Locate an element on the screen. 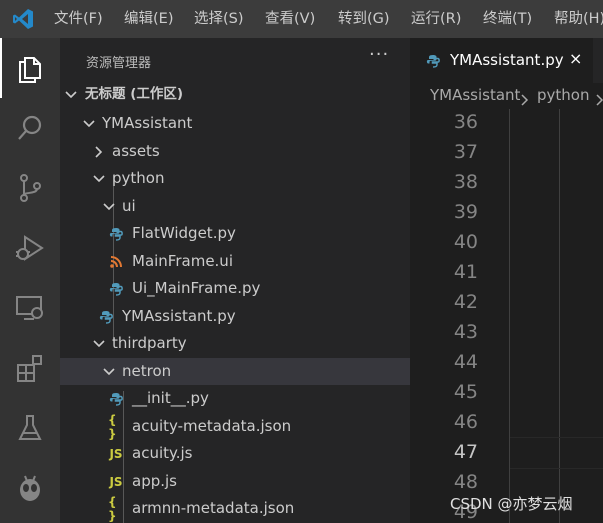 Image resolution: width=603 pixels, height=523 pixels. rss-file-icon is located at coordinates (116, 261).